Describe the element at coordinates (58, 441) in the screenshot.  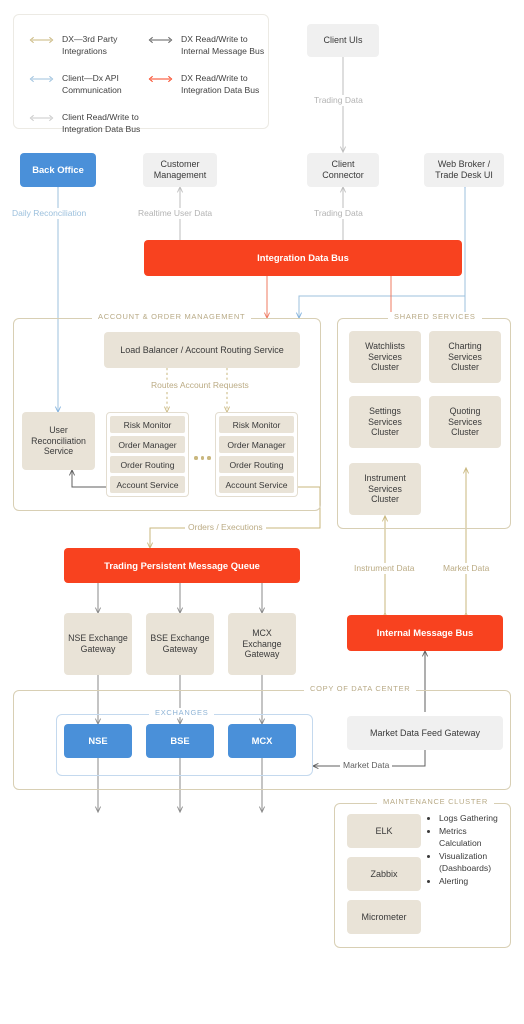
I see `node-user-reconciliation-service: User Reconciliation Service` at that location.